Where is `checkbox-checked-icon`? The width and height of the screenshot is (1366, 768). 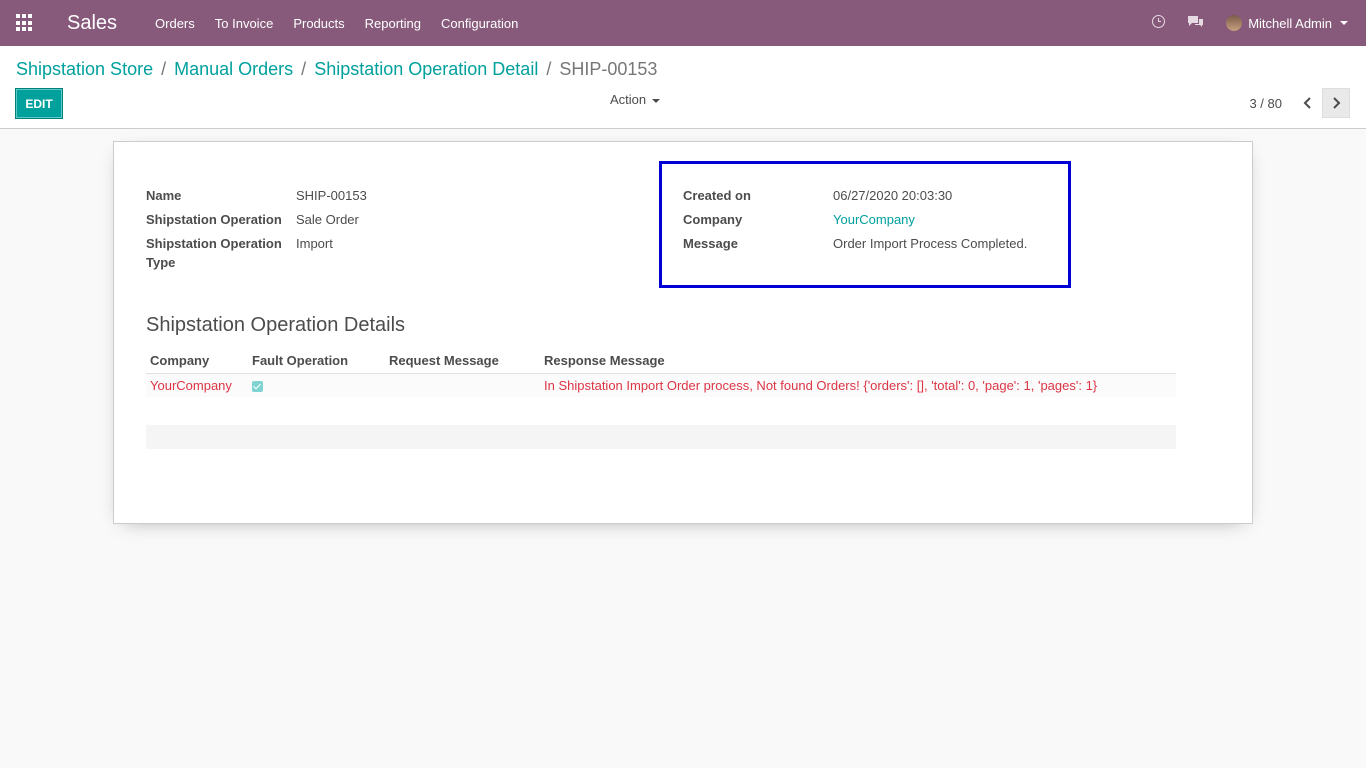 checkbox-checked-icon is located at coordinates (257, 386).